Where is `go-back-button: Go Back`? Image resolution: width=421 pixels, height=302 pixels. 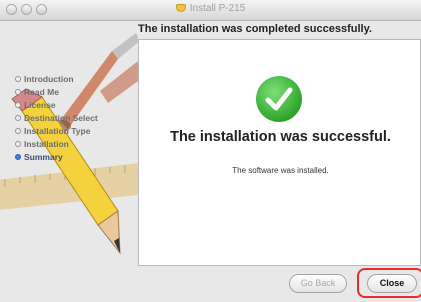 go-back-button: Go Back is located at coordinates (318, 283).